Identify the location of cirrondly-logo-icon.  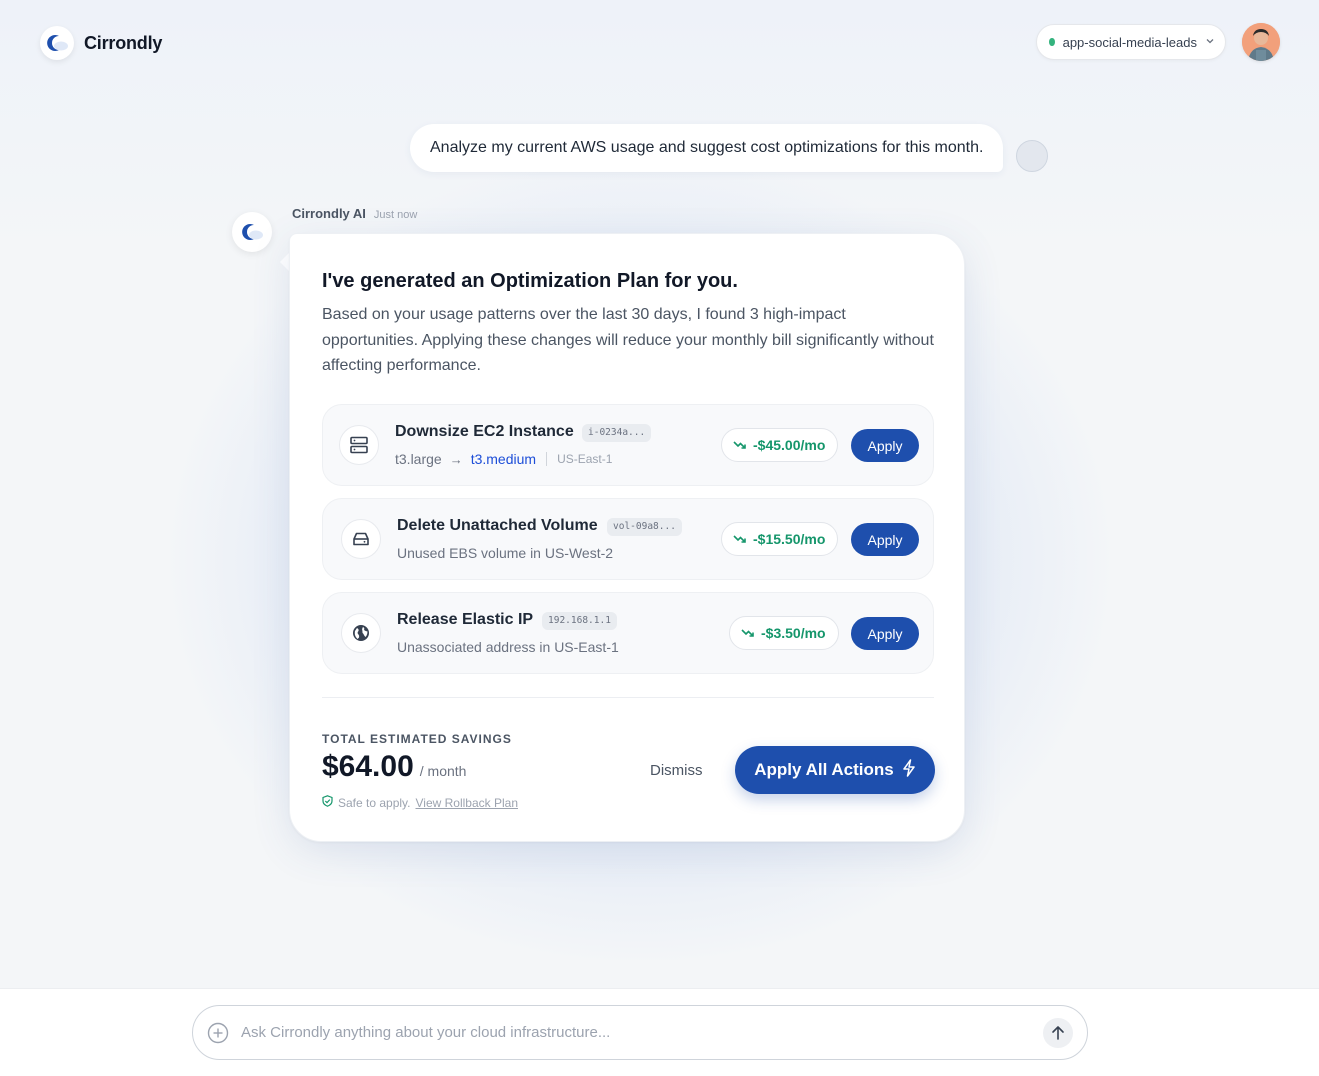
(57, 43).